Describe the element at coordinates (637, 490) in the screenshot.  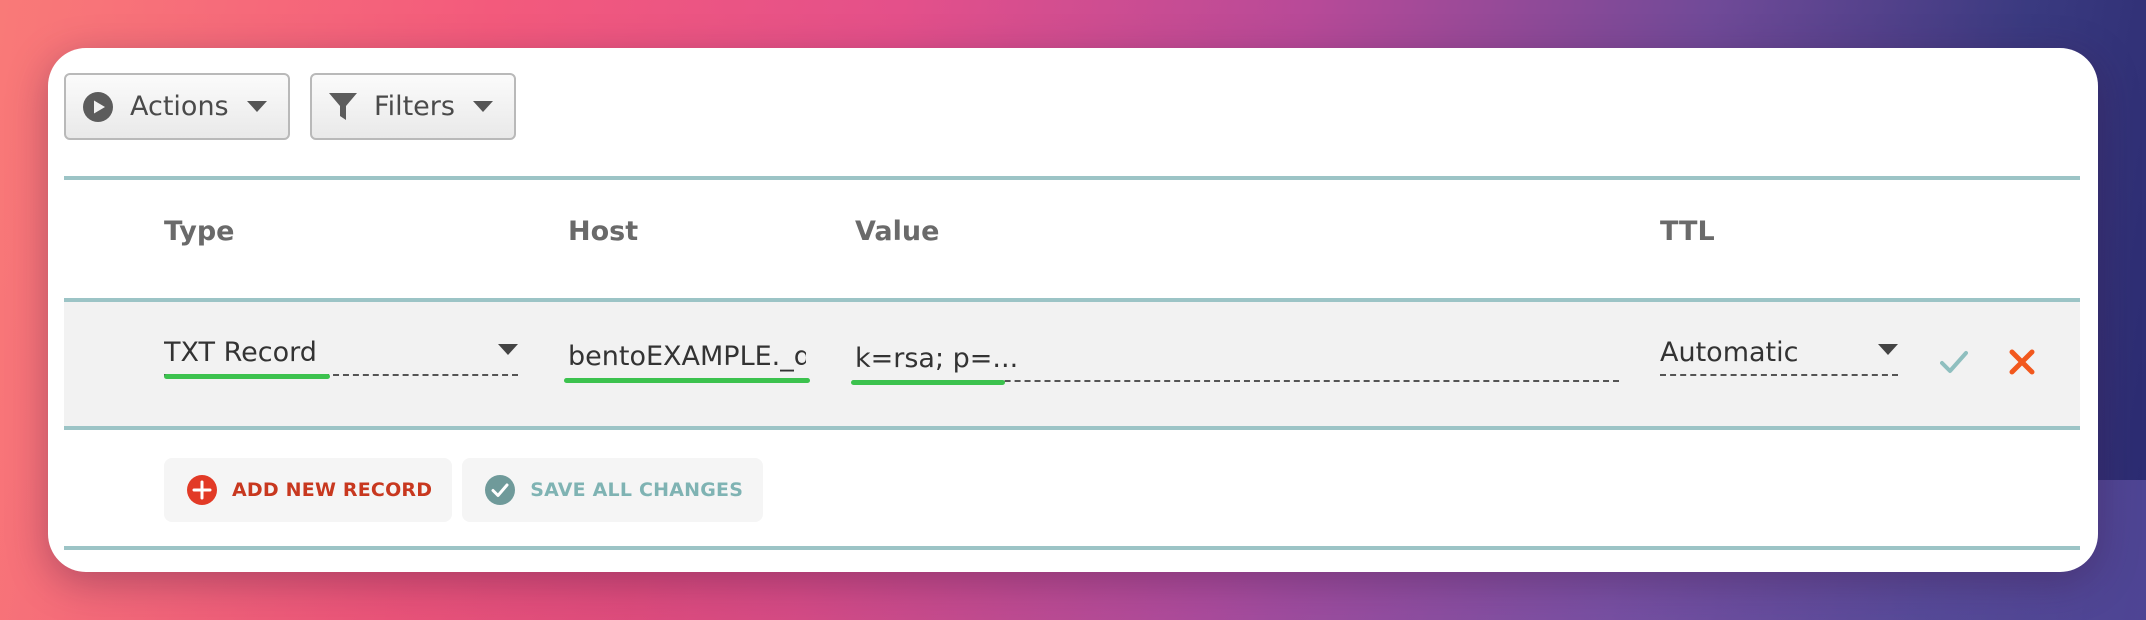
I see `save-all-changes-label: SAVE ALL CHANGES` at that location.